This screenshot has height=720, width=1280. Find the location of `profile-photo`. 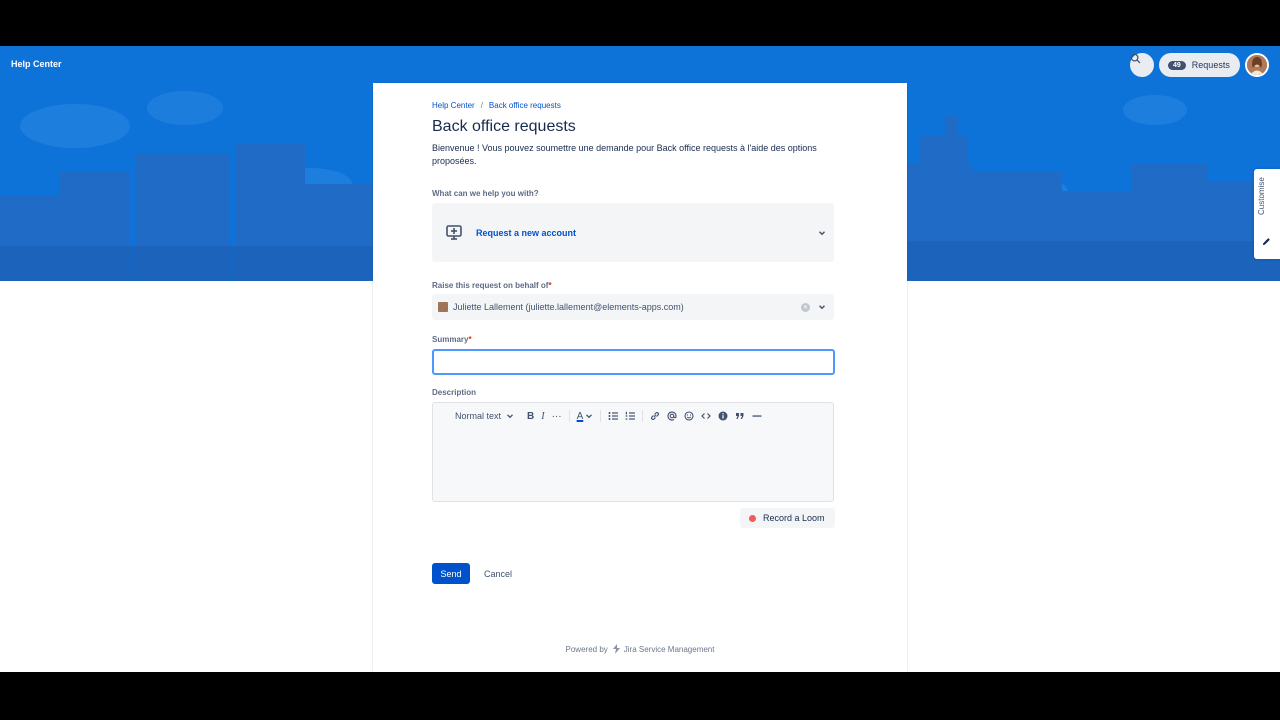

profile-photo is located at coordinates (1257, 65).